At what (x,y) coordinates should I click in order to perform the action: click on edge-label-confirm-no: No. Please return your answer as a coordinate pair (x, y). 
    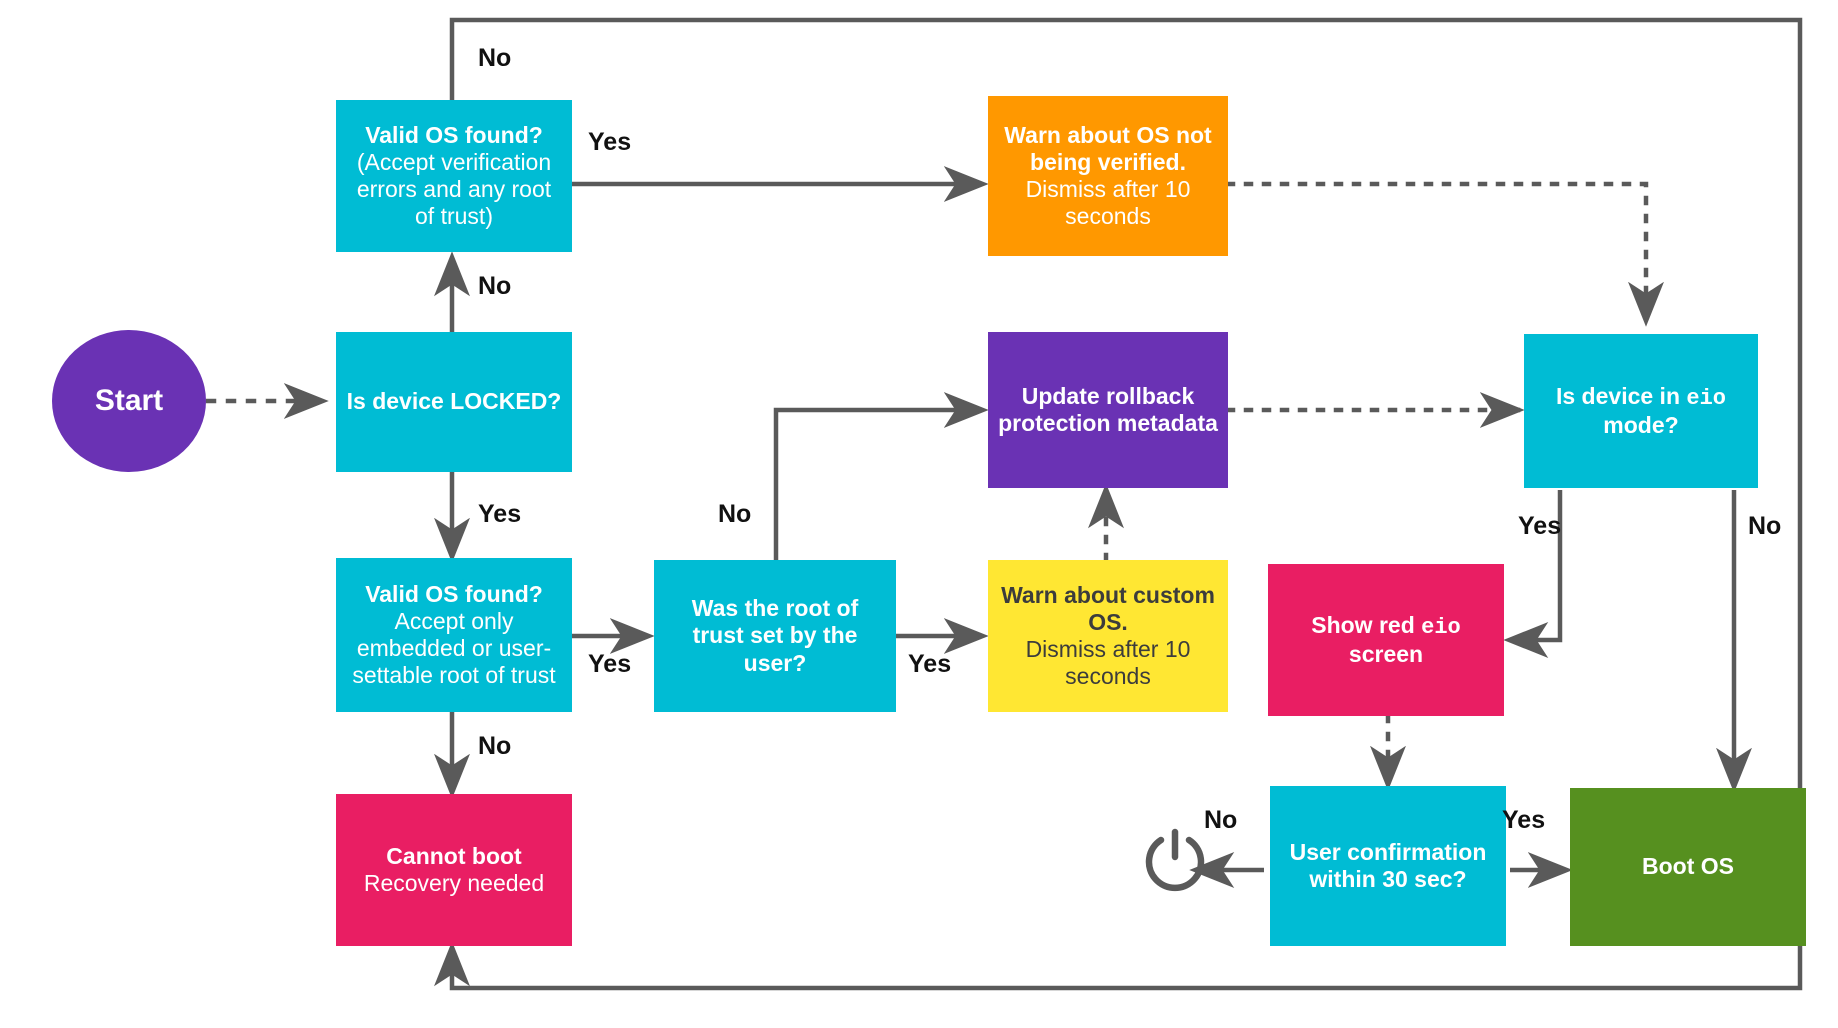
    Looking at the image, I should click on (1221, 820).